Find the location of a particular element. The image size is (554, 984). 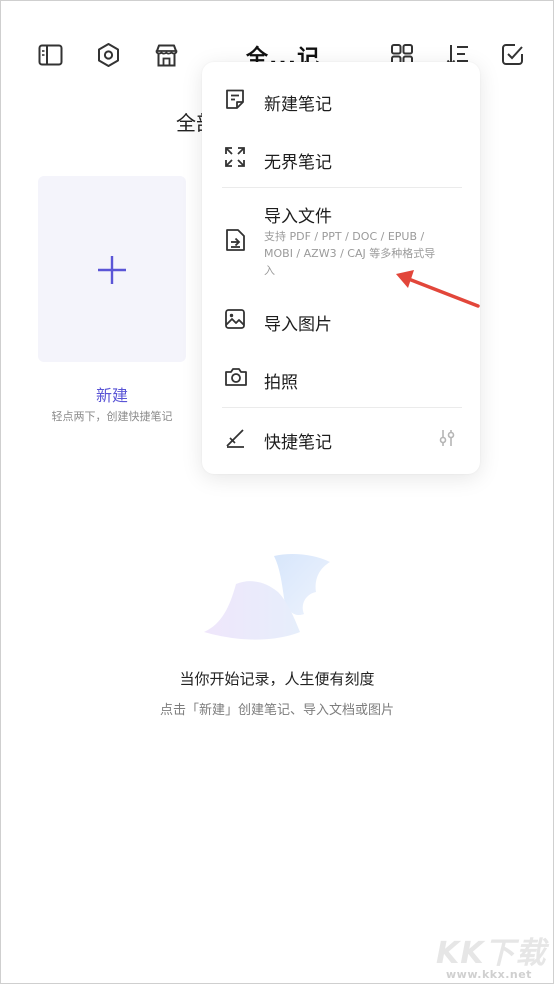

watermark: KK下载 www.kkx.net is located at coordinates (491, 954).